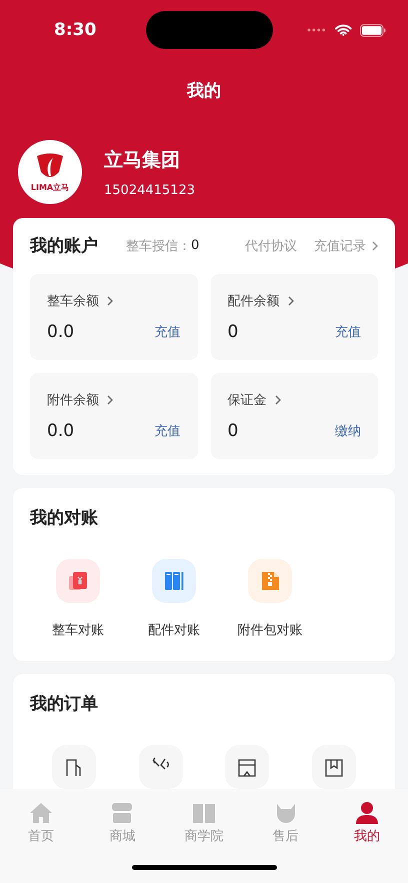 The width and height of the screenshot is (408, 883). I want to click on header-link: 代付协议, so click(271, 245).